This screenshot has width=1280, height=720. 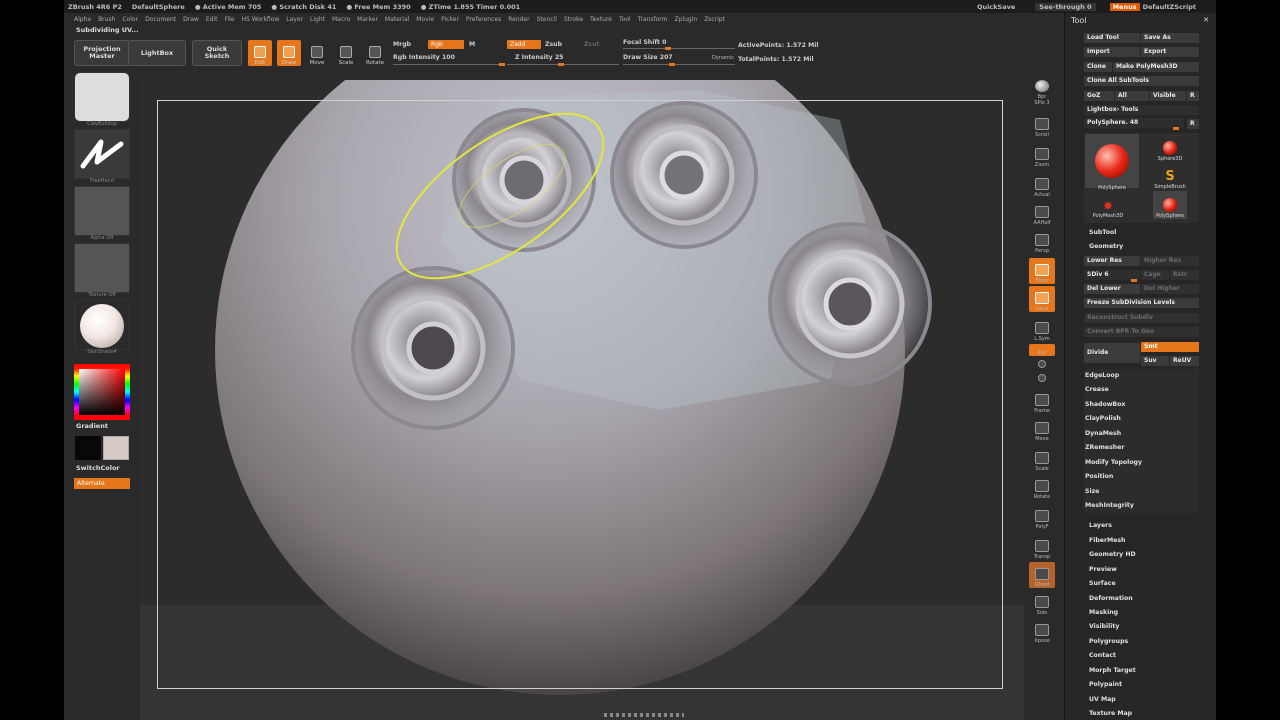 What do you see at coordinates (1103, 569) in the screenshot?
I see `preview-section: Preview` at bounding box center [1103, 569].